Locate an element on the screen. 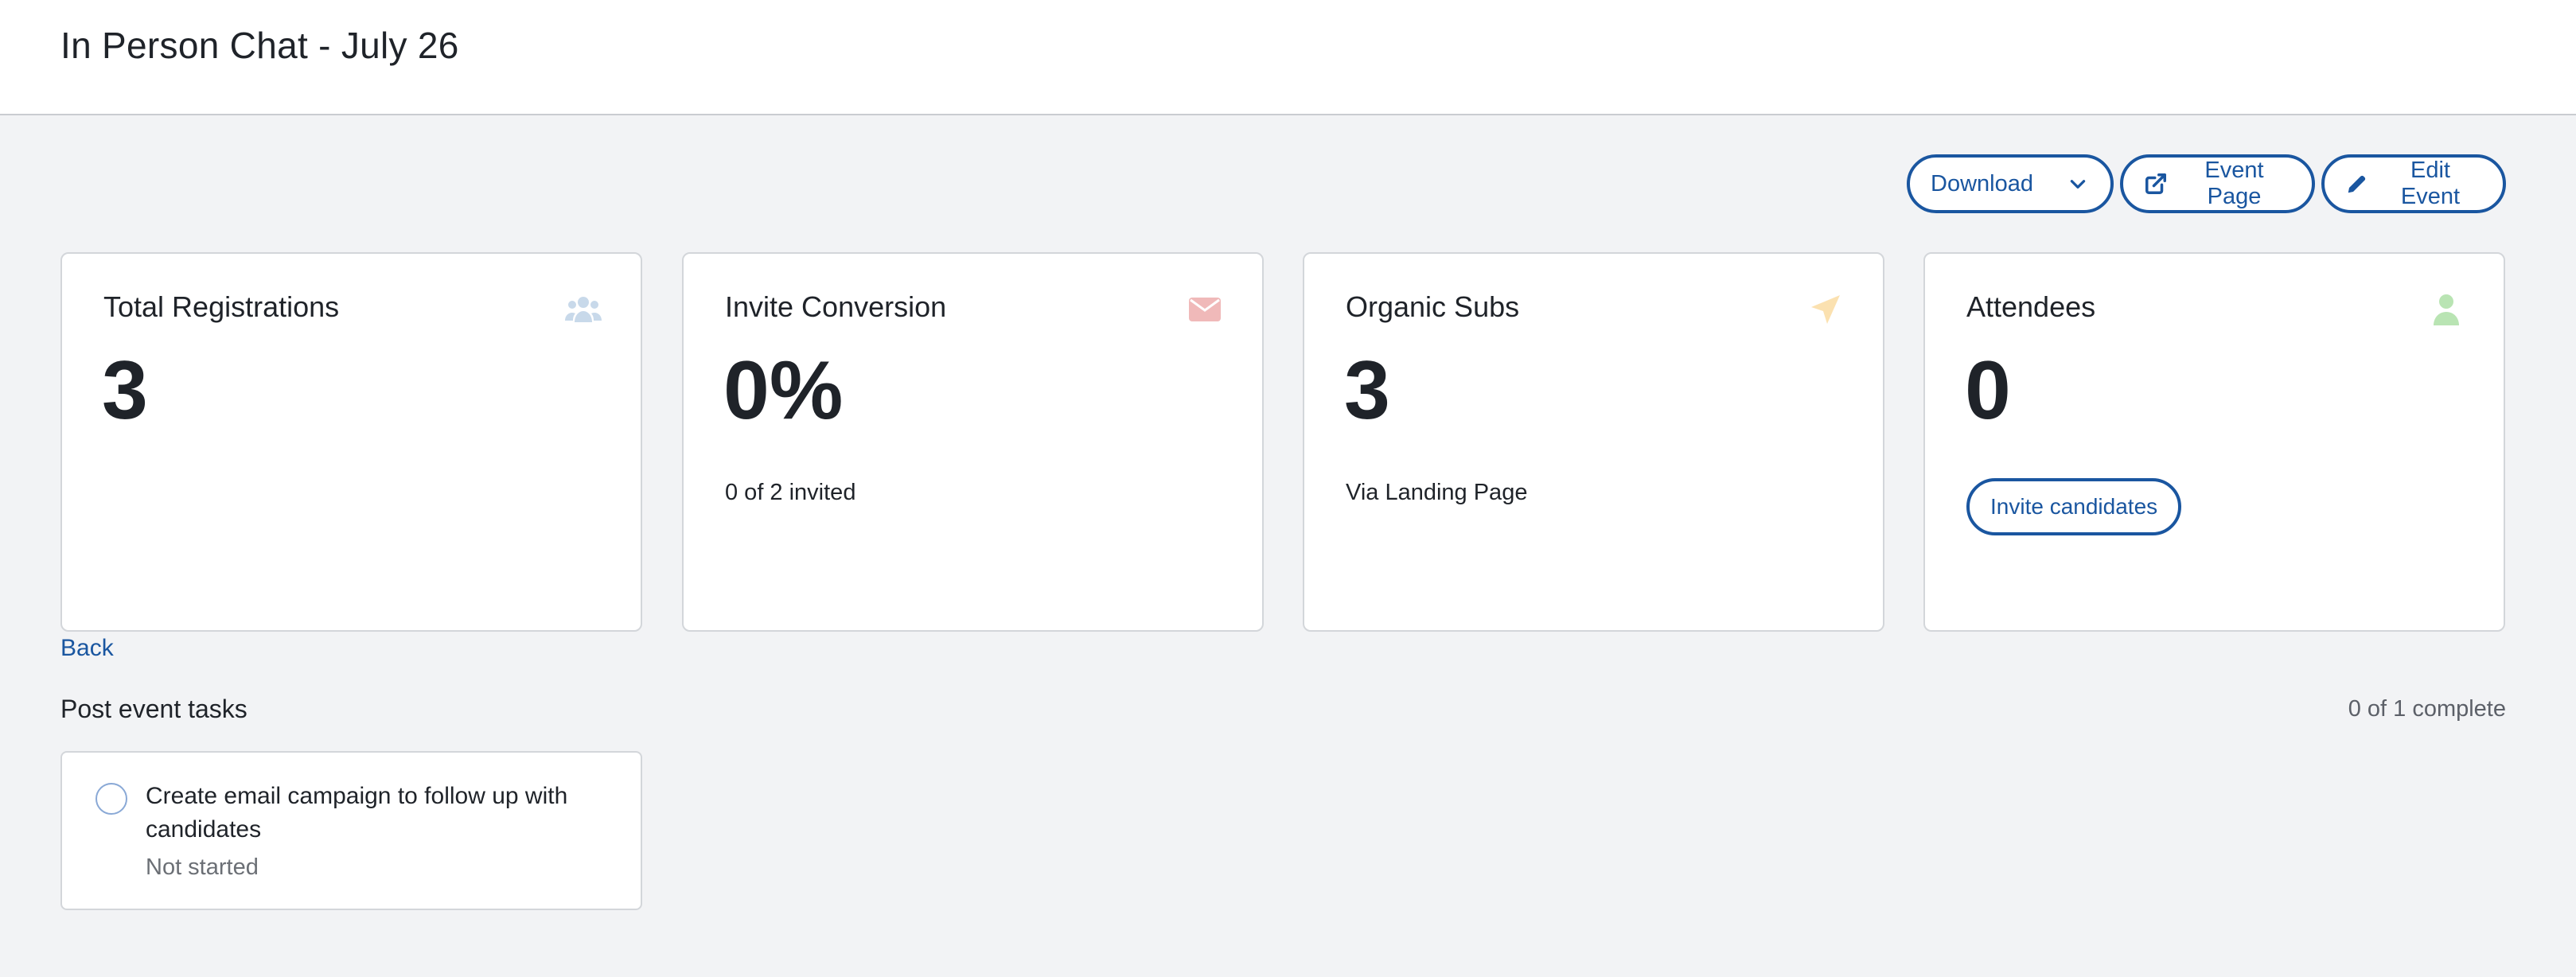 This screenshot has width=2576, height=977. task-status: Not started is located at coordinates (202, 867).